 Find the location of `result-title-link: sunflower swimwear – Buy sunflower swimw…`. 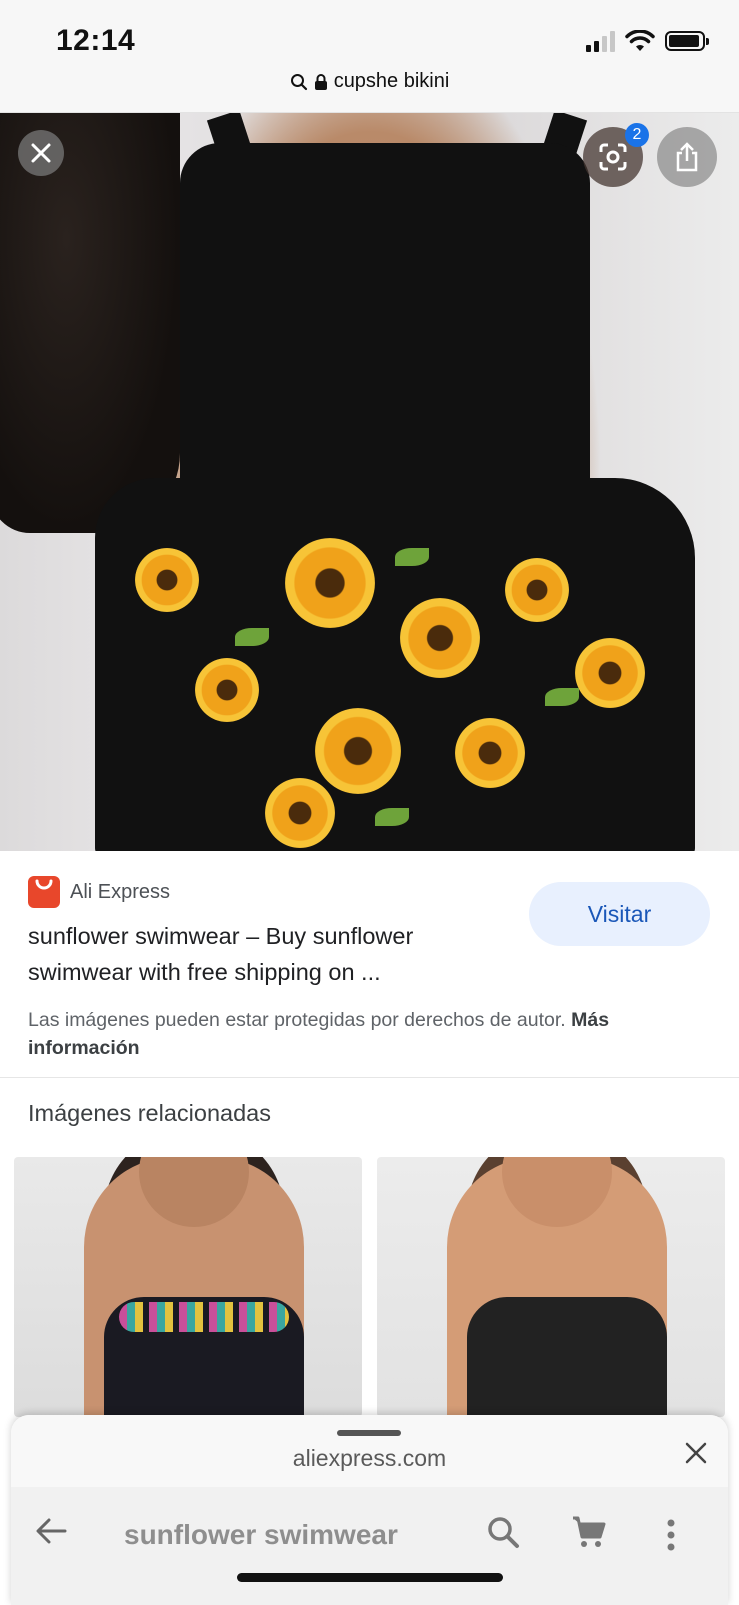

result-title-link: sunflower swimwear – Buy sunflower swimw… is located at coordinates (263, 954).